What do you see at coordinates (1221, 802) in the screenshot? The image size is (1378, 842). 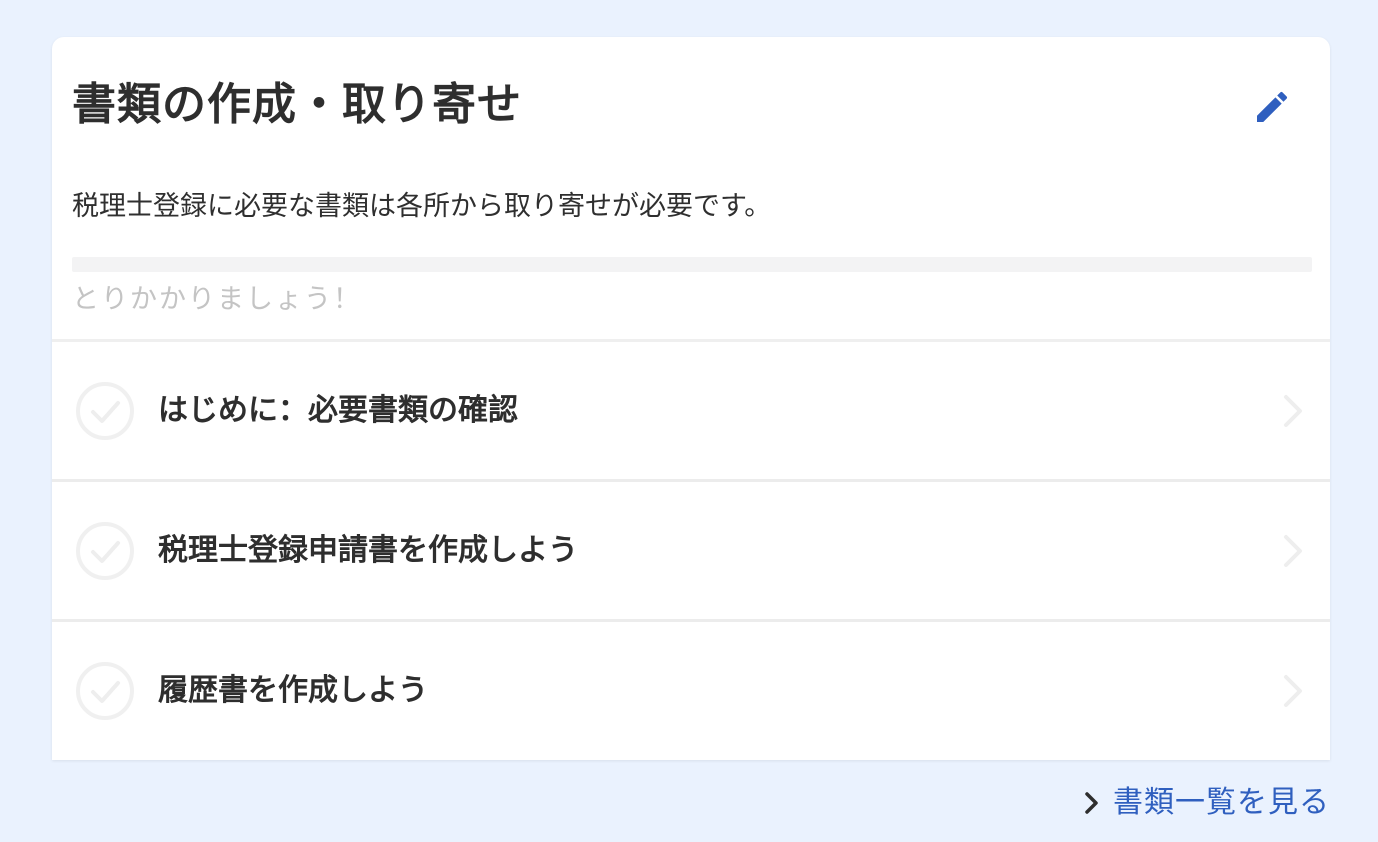 I see `view-documents-link-label: 書類一覧を見る` at bounding box center [1221, 802].